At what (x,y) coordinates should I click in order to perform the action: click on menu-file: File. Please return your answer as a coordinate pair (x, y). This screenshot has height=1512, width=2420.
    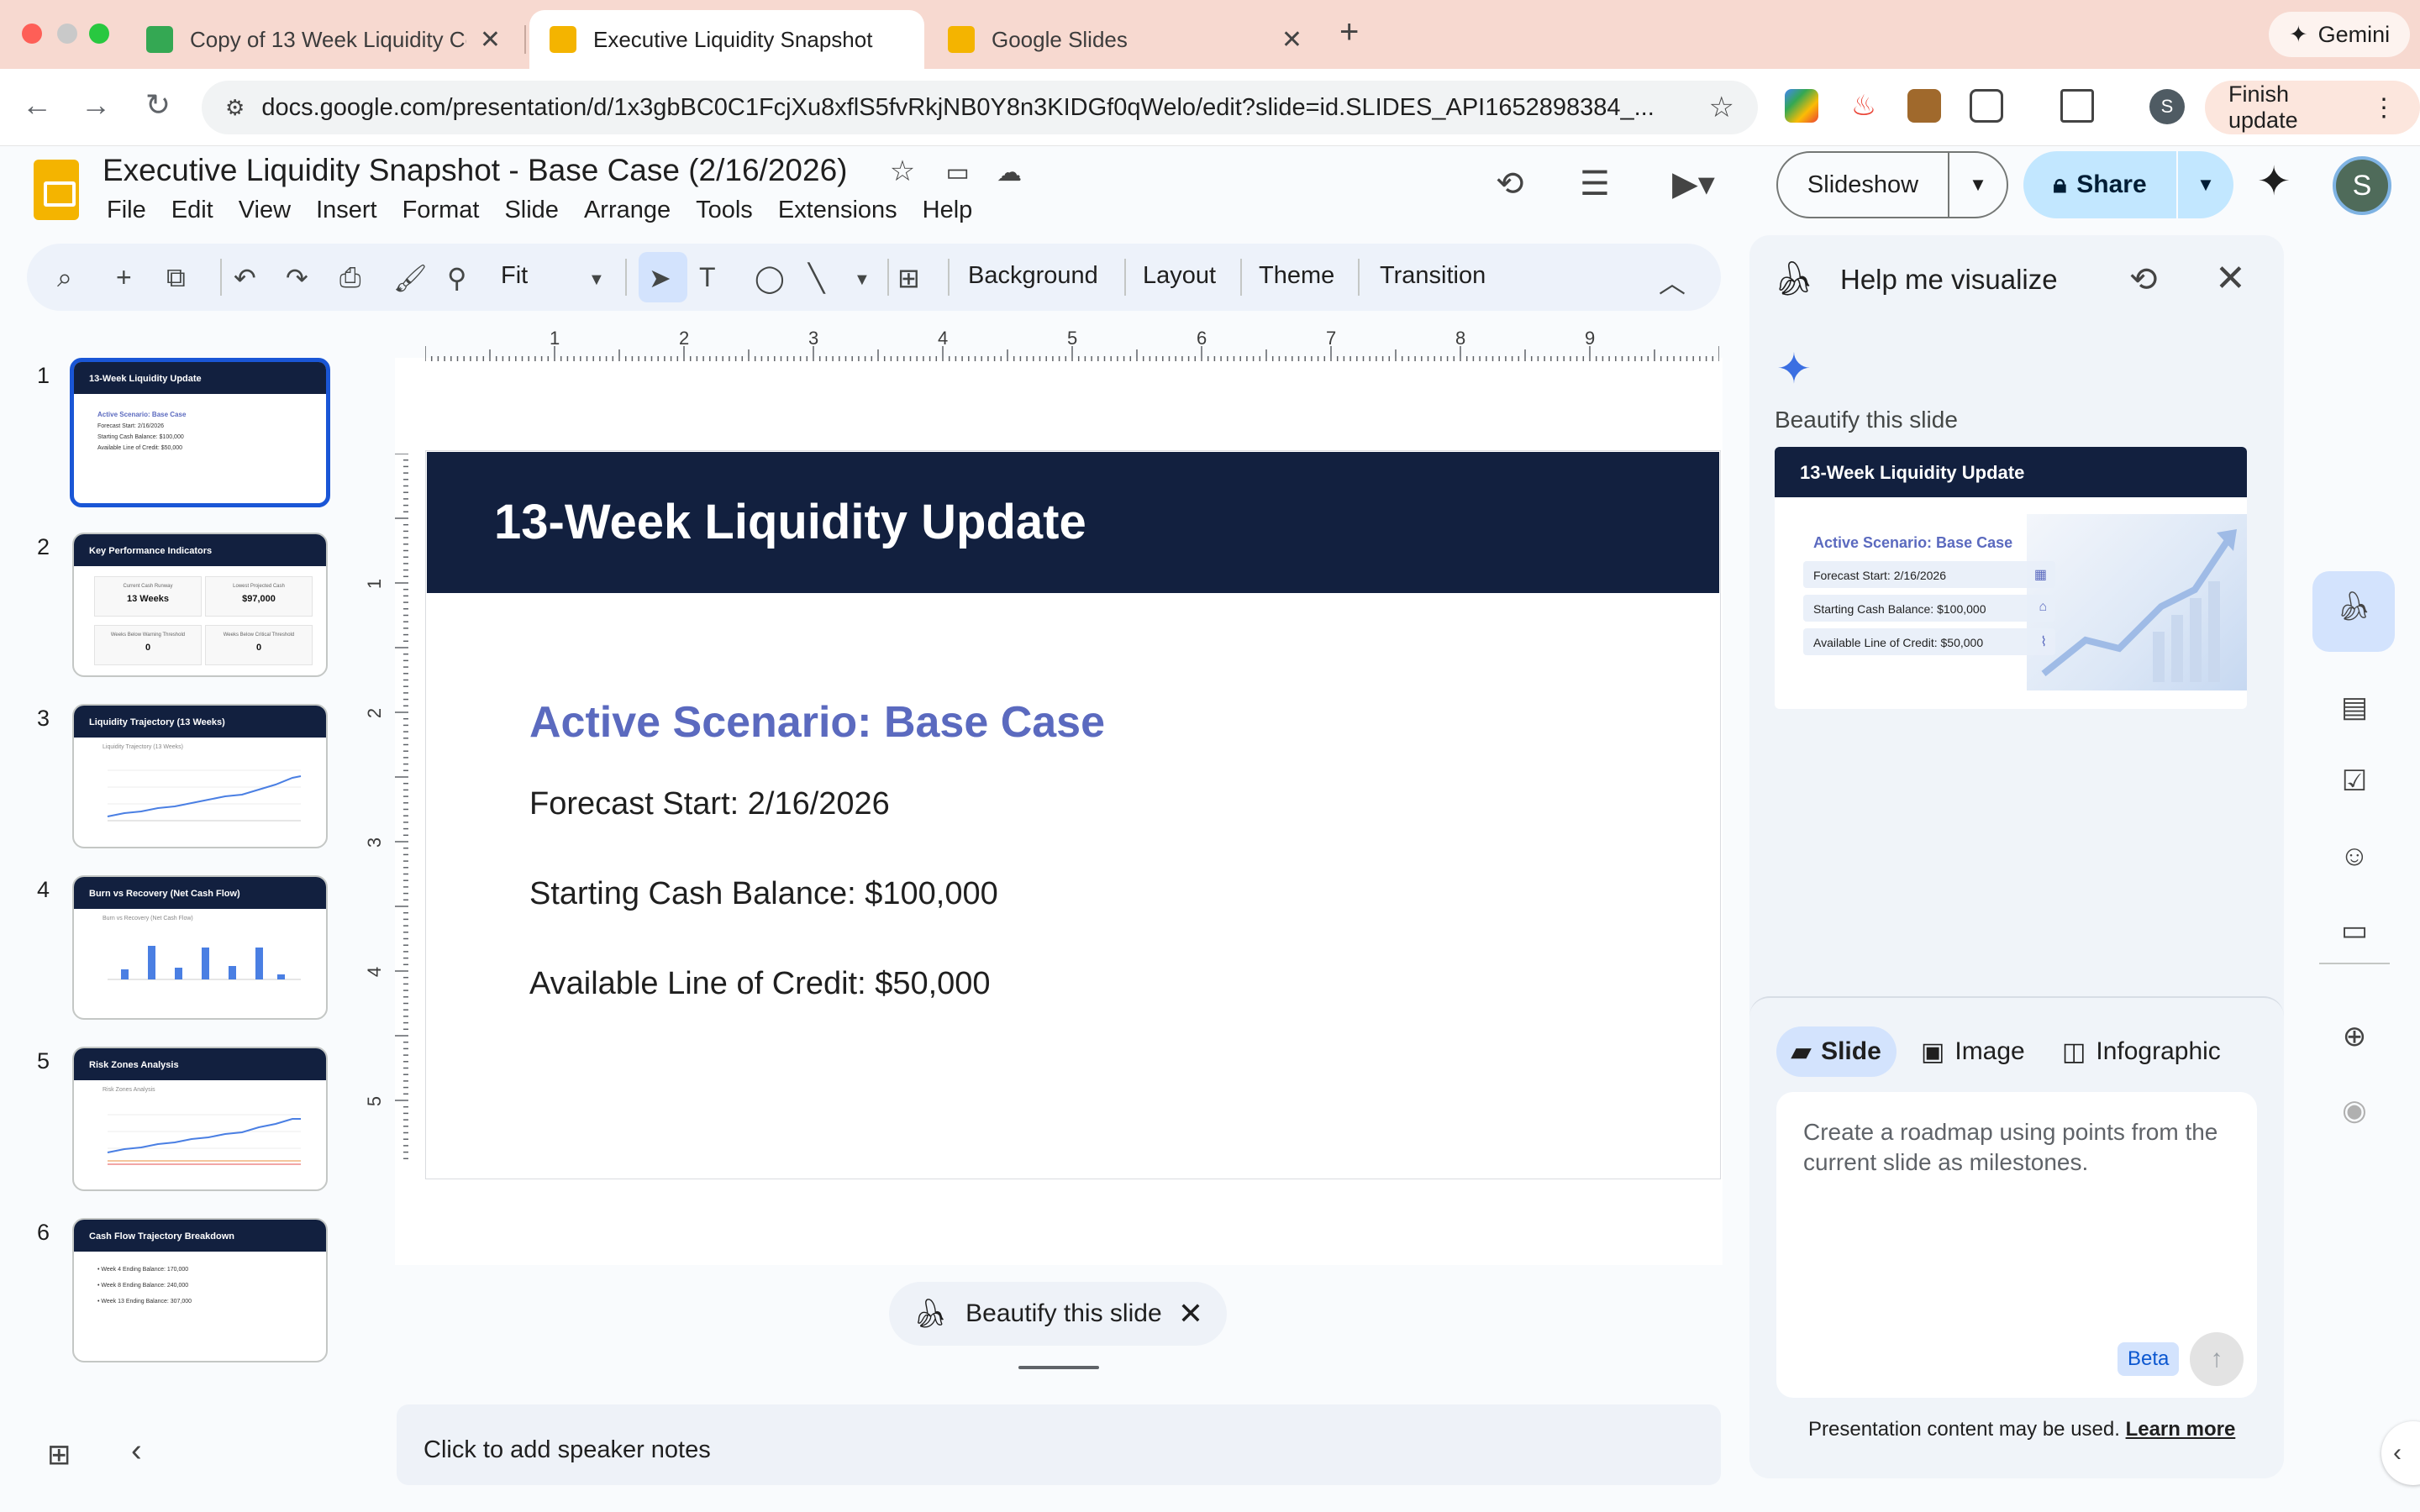
    Looking at the image, I should click on (127, 210).